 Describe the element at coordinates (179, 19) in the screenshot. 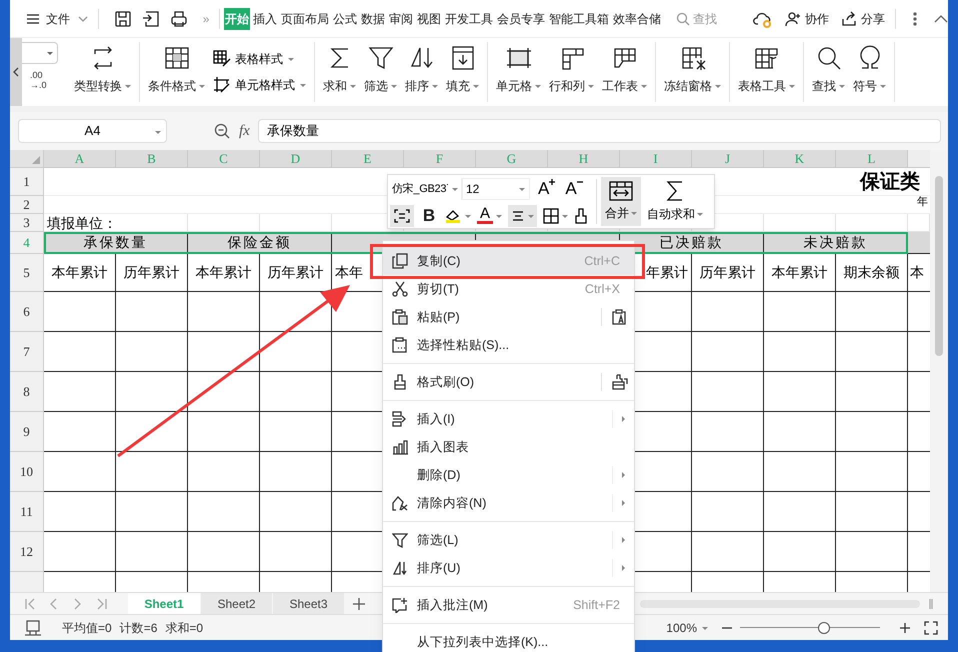

I see `print-icon` at that location.